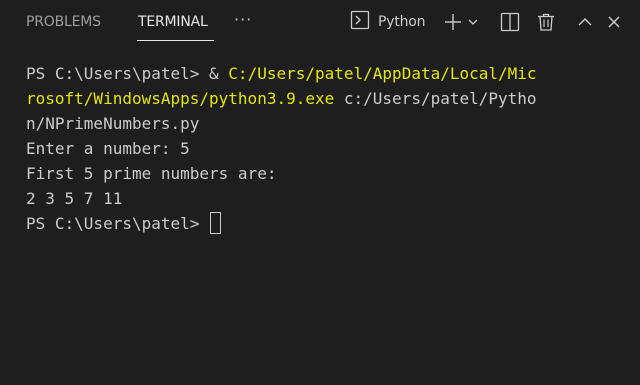 The width and height of the screenshot is (640, 385). Describe the element at coordinates (151, 173) in the screenshot. I see `terminal-line: First 5 prime numbers are:` at that location.